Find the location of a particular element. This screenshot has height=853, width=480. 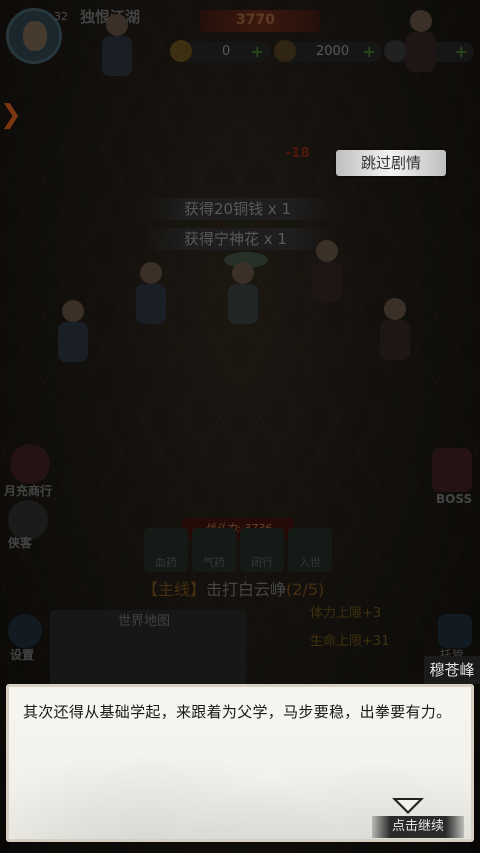

speaker-name: 穆苍峰 is located at coordinates (452, 670).